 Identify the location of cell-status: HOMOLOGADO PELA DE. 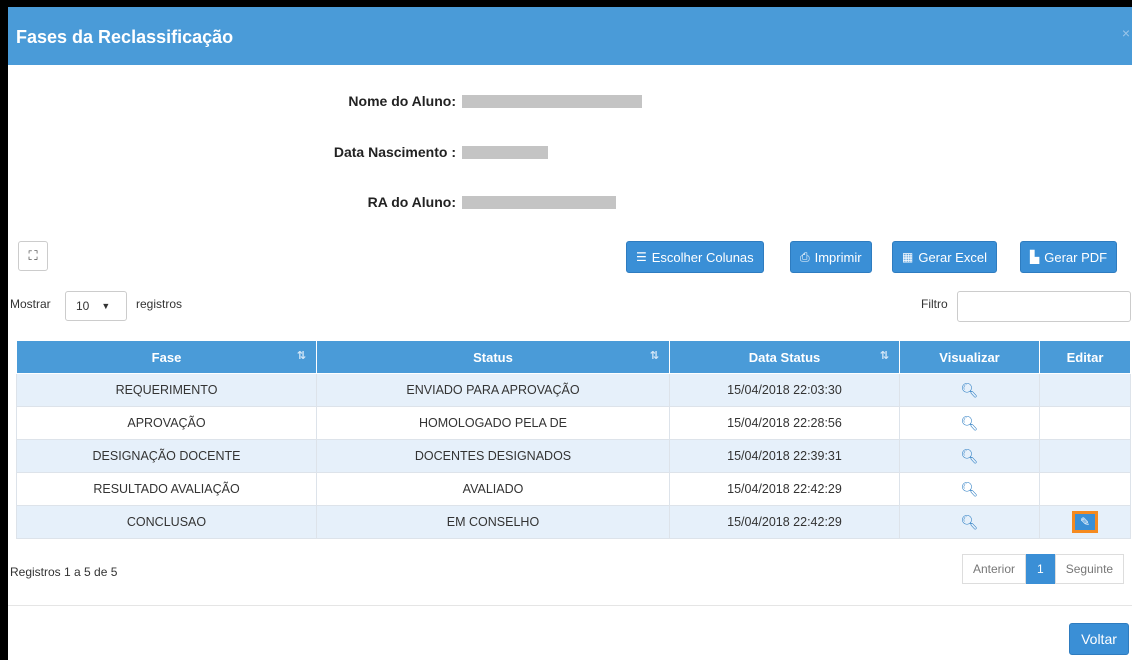
(493, 423).